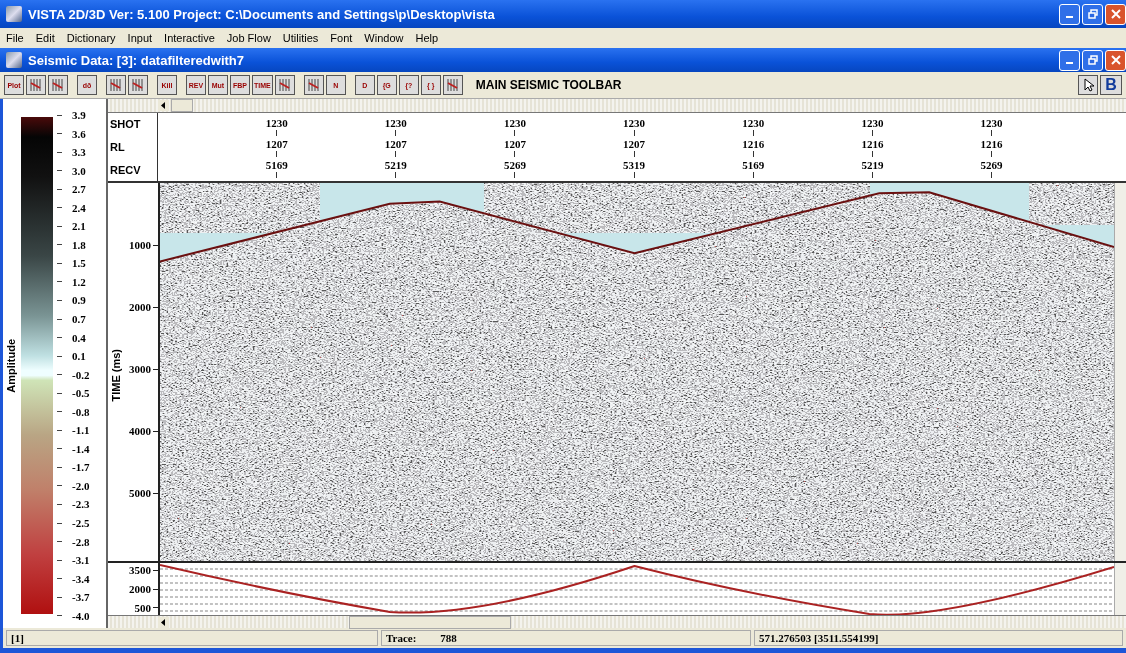  I want to click on status-panel: [1], so click(192, 638).